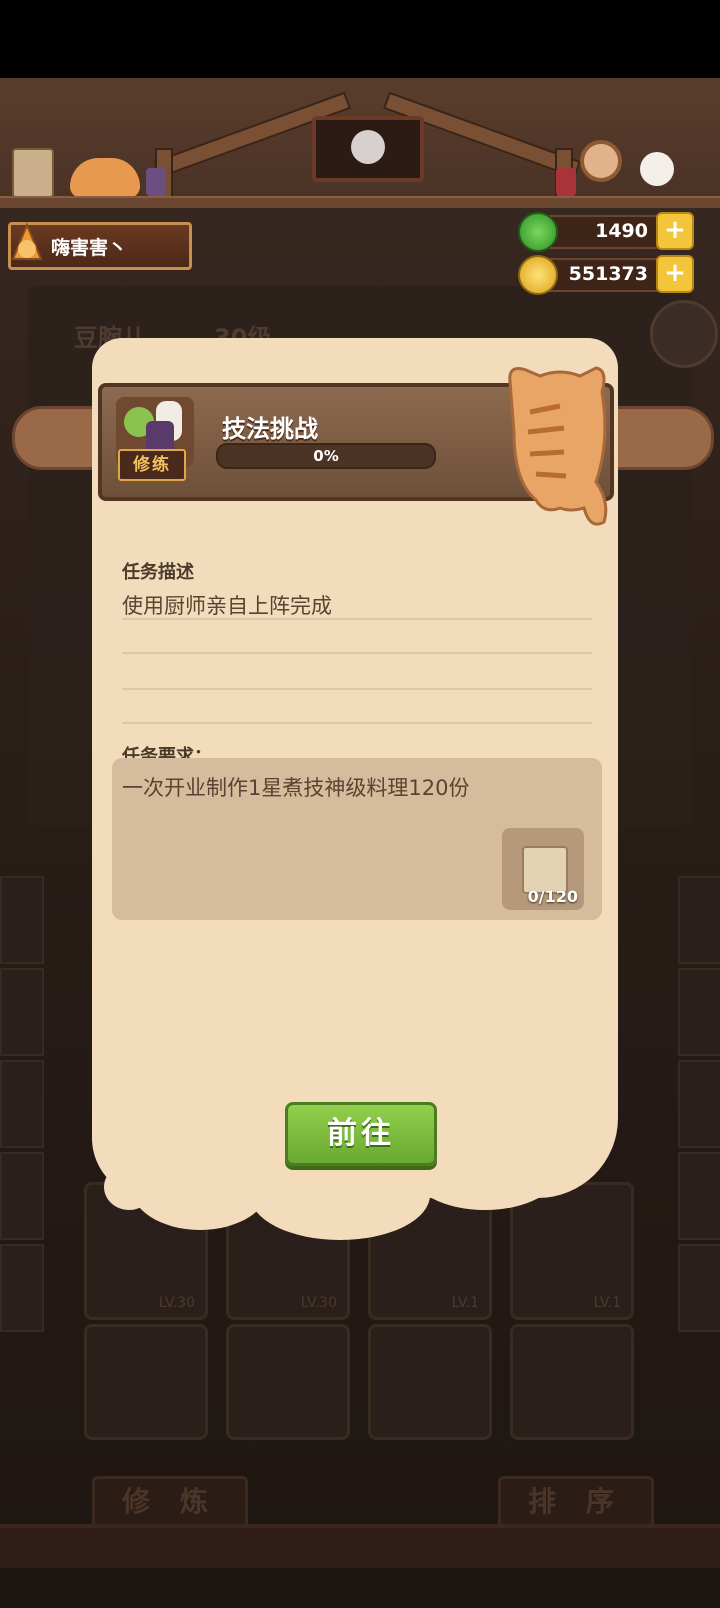 This screenshot has height=1608, width=720. What do you see at coordinates (601, 161) in the screenshot?
I see `npc-girl-icon` at bounding box center [601, 161].